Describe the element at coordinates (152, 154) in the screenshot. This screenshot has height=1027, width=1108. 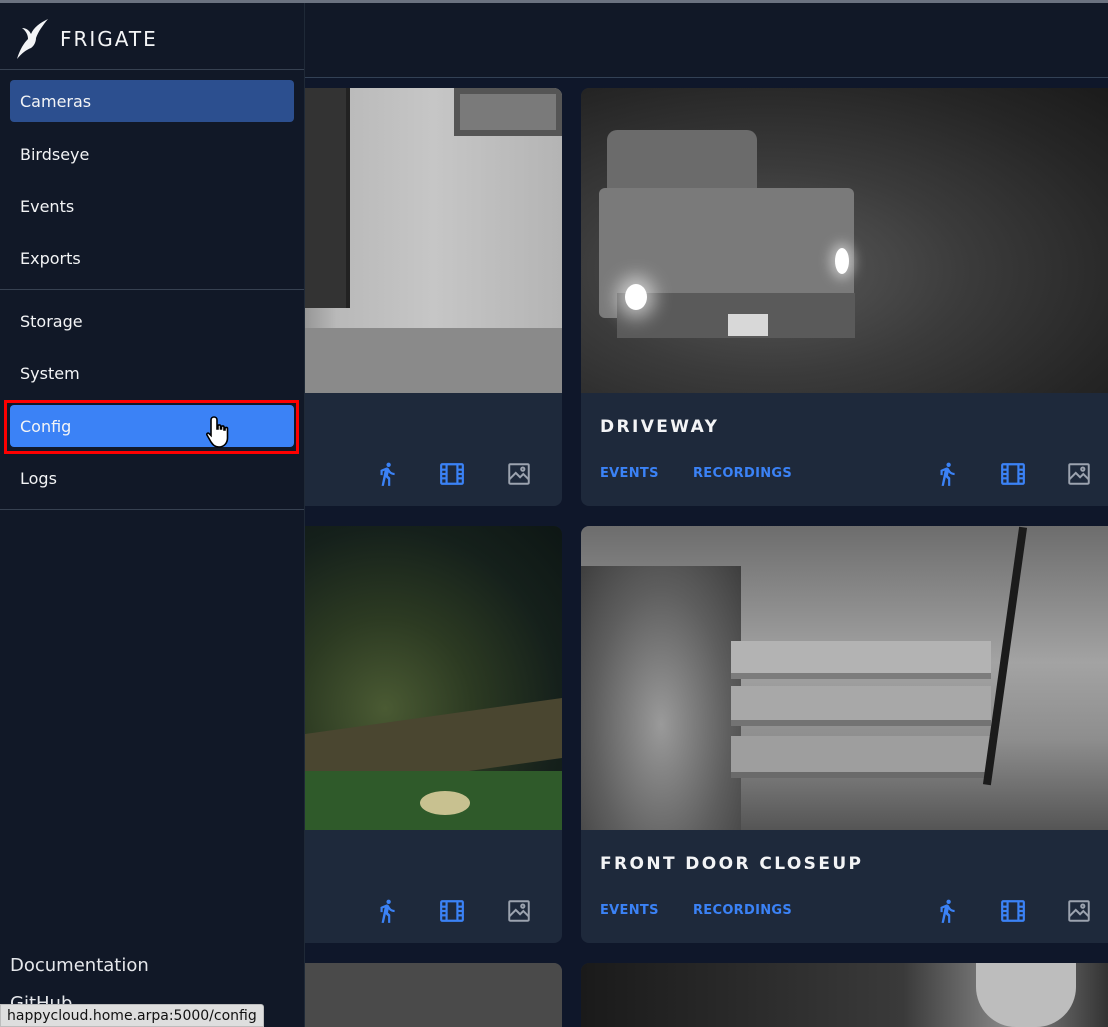
I see `sidebar-item-birdseye: Birdseye` at that location.